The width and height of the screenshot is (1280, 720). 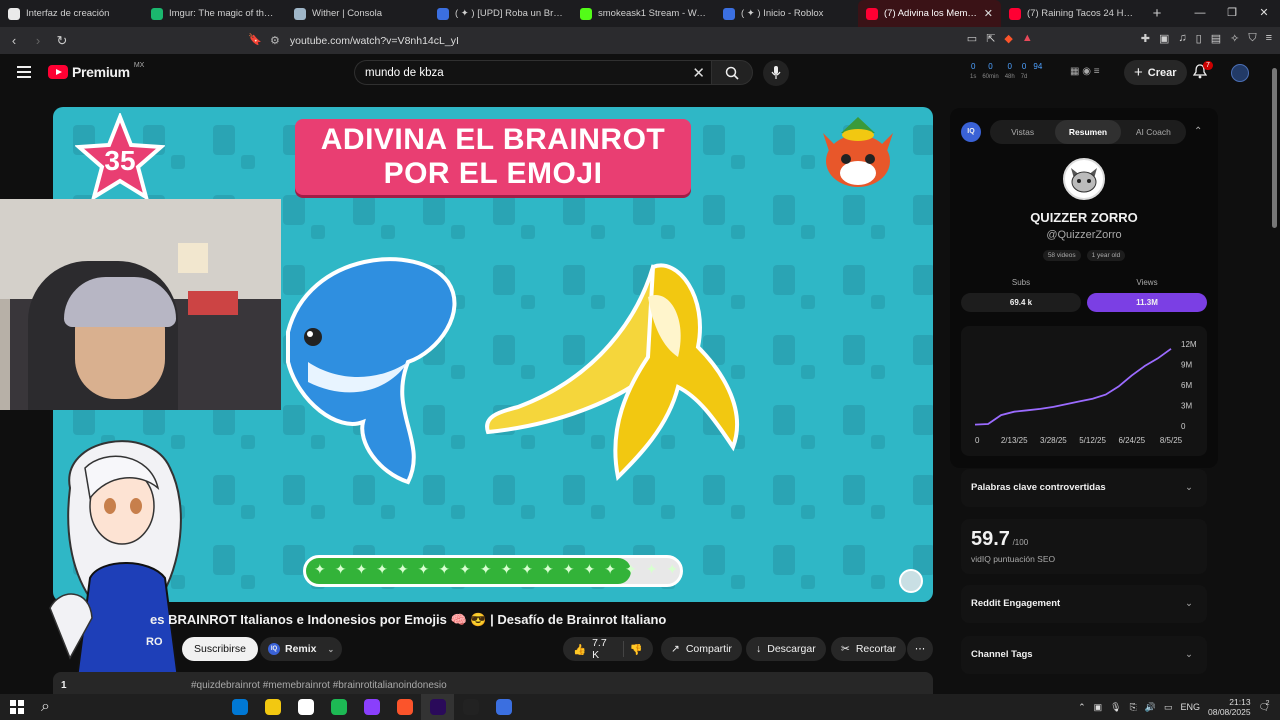 I want to click on media-icon: ♫, so click(x=1182, y=38).